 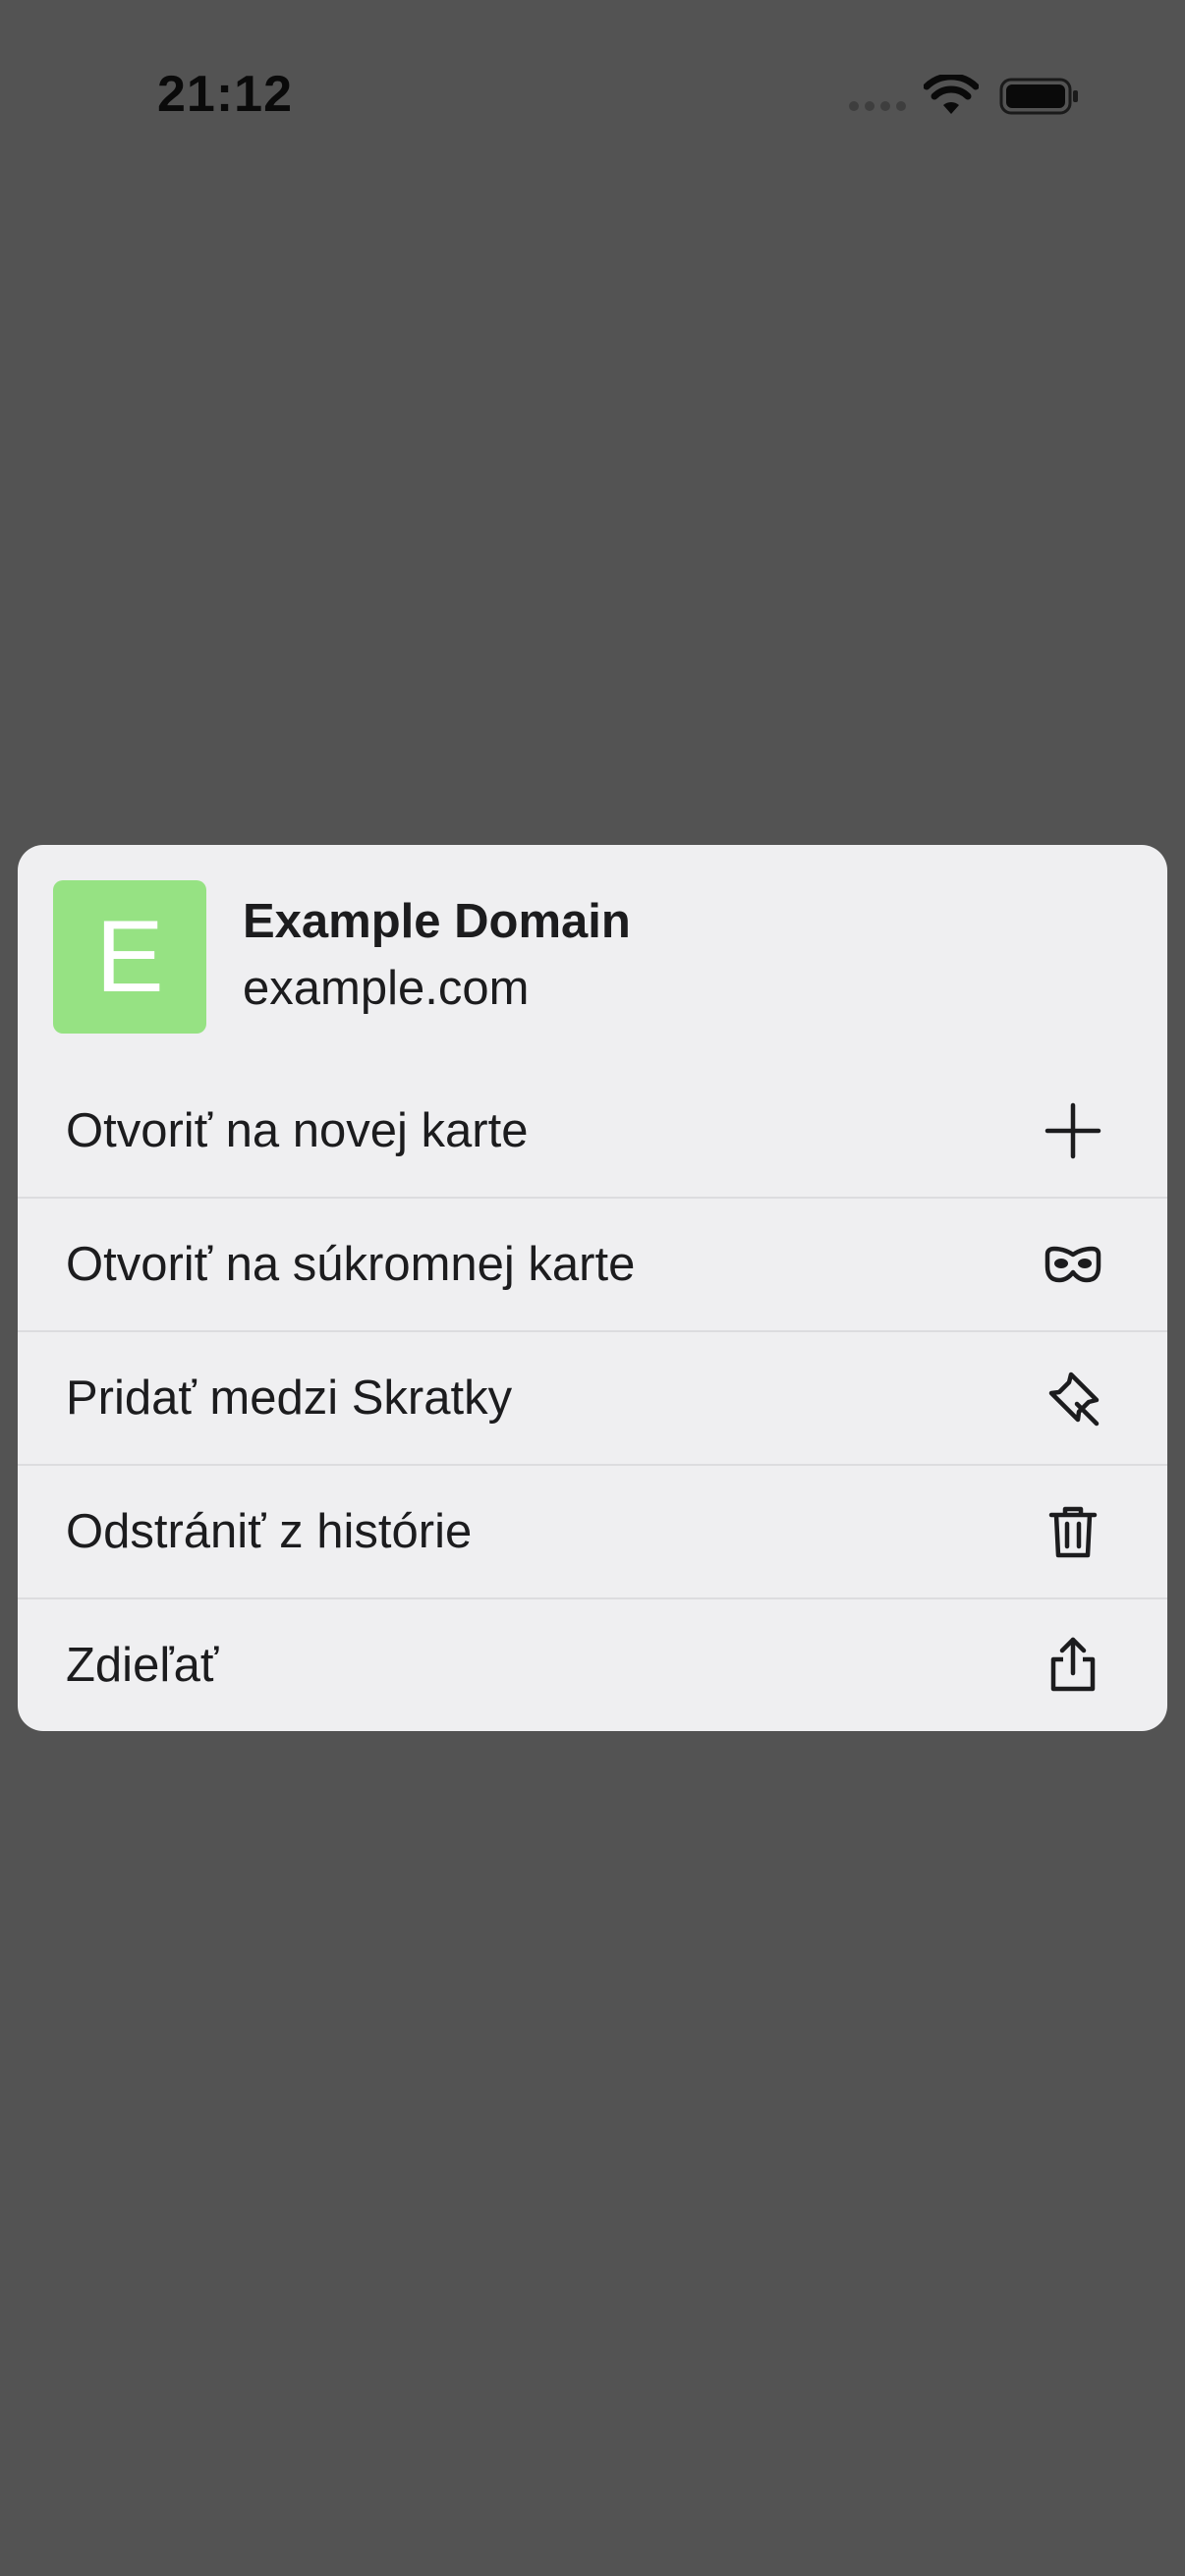 What do you see at coordinates (1073, 1664) in the screenshot?
I see `share-icon` at bounding box center [1073, 1664].